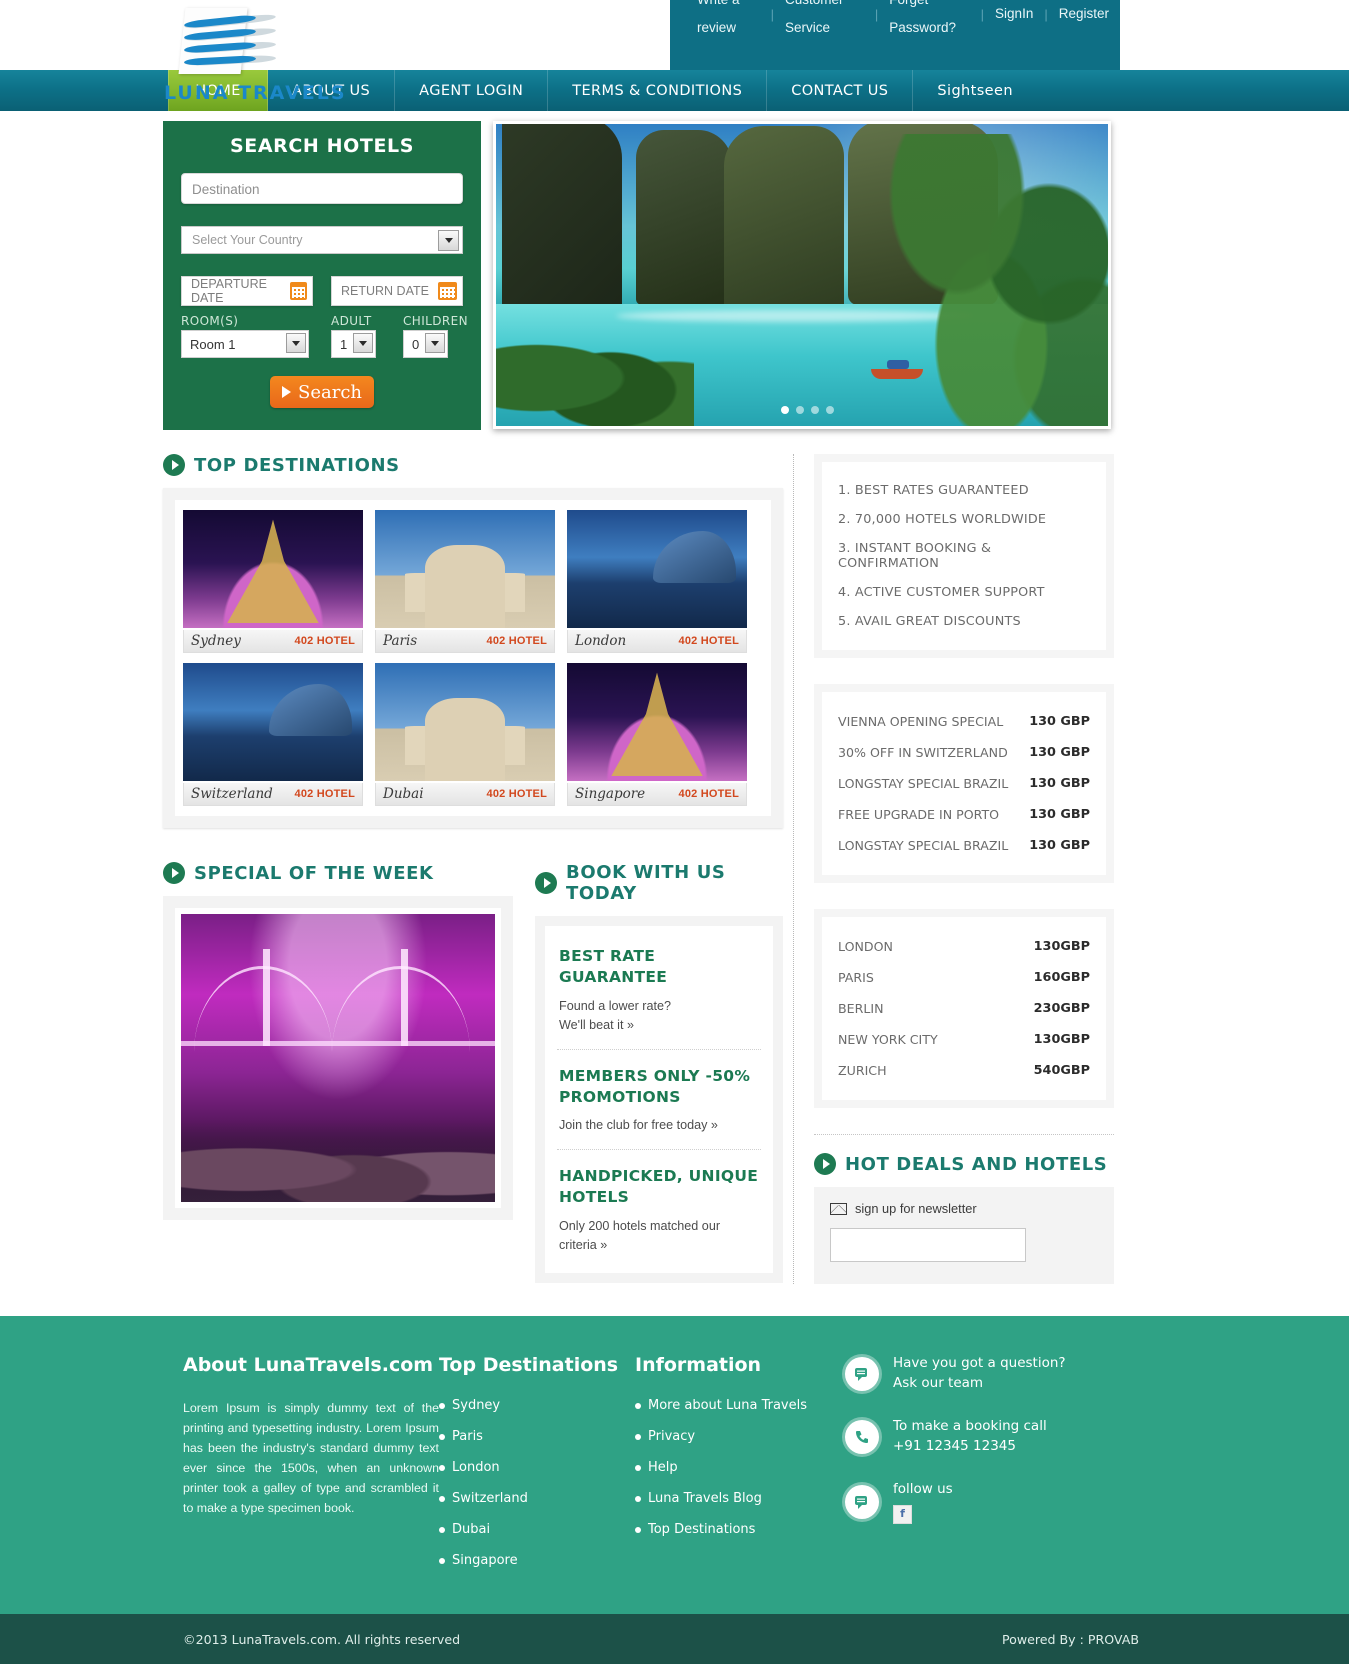 The height and width of the screenshot is (1670, 1349). Describe the element at coordinates (324, 321) in the screenshot. I see `occupancy-labels: ROOM(S) ADULT CHILDREN` at that location.